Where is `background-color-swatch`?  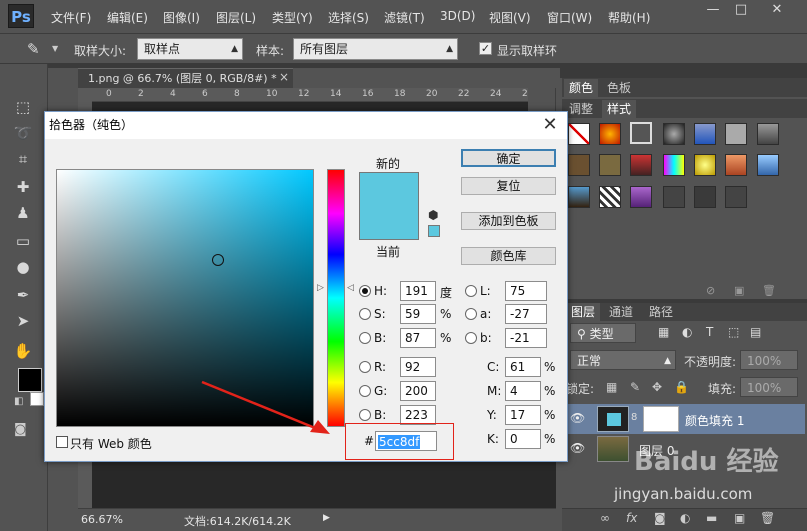 background-color-swatch is located at coordinates (37, 399).